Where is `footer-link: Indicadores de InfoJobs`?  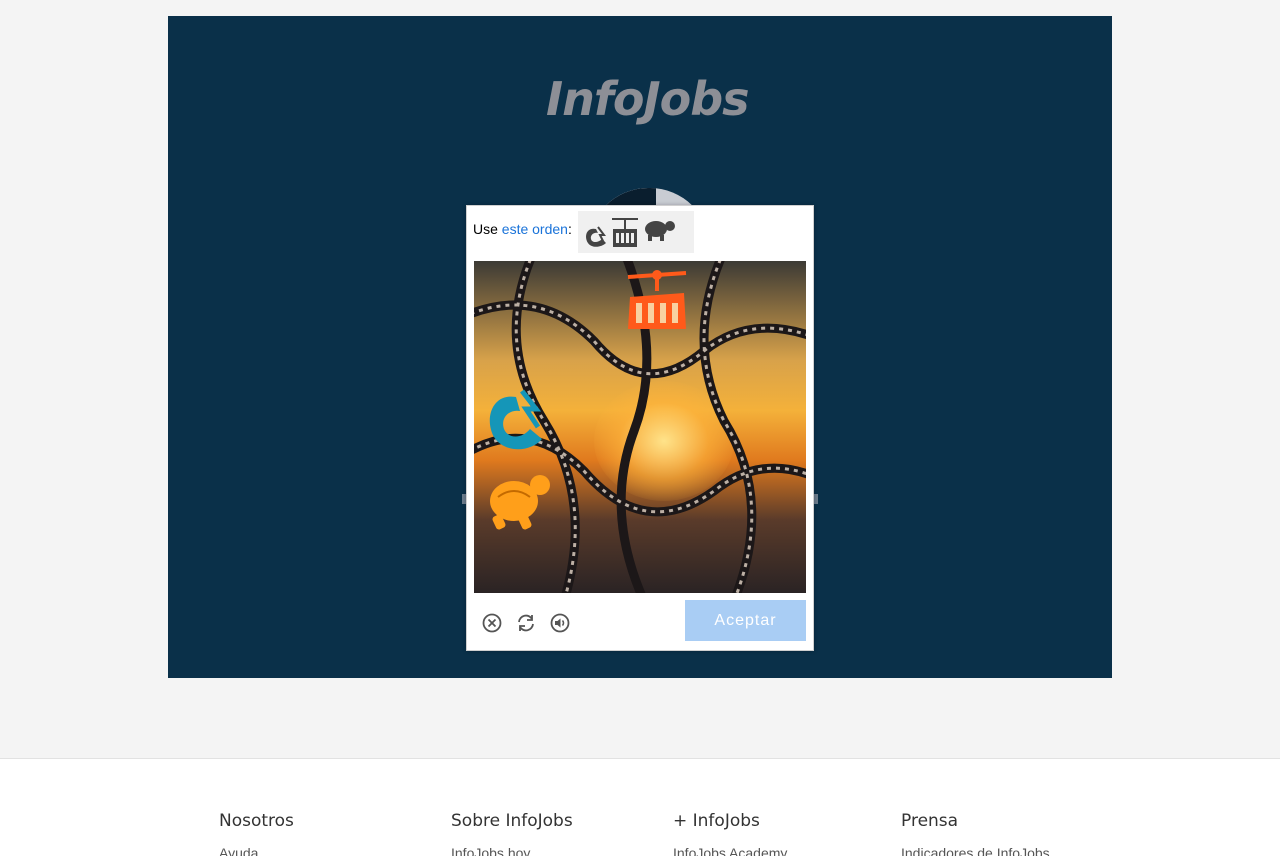
footer-link: Indicadores de InfoJobs is located at coordinates (975, 850).